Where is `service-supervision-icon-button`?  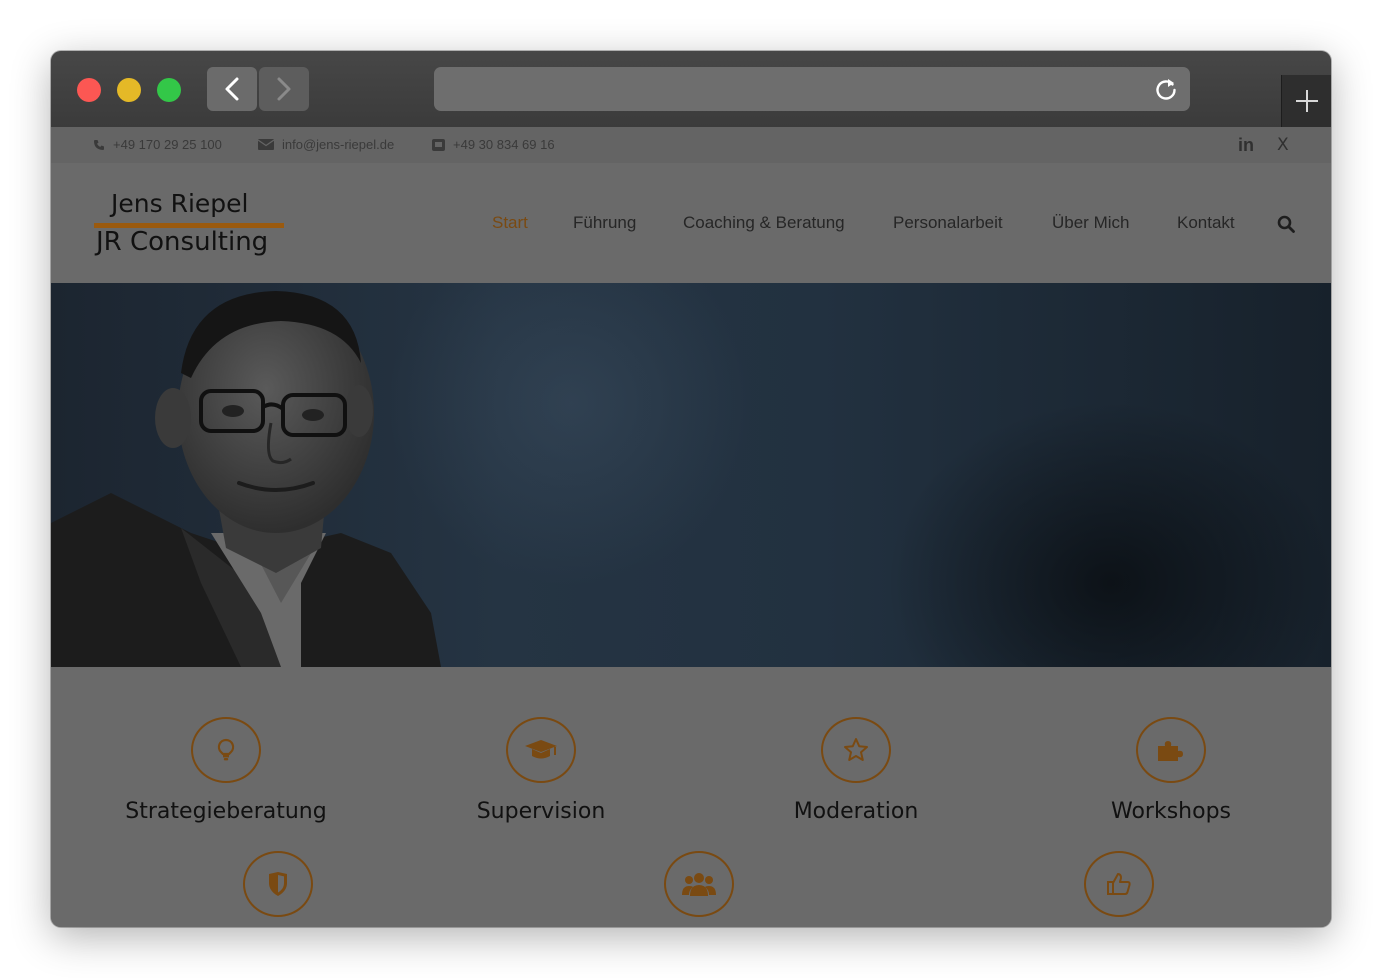 service-supervision-icon-button is located at coordinates (541, 750).